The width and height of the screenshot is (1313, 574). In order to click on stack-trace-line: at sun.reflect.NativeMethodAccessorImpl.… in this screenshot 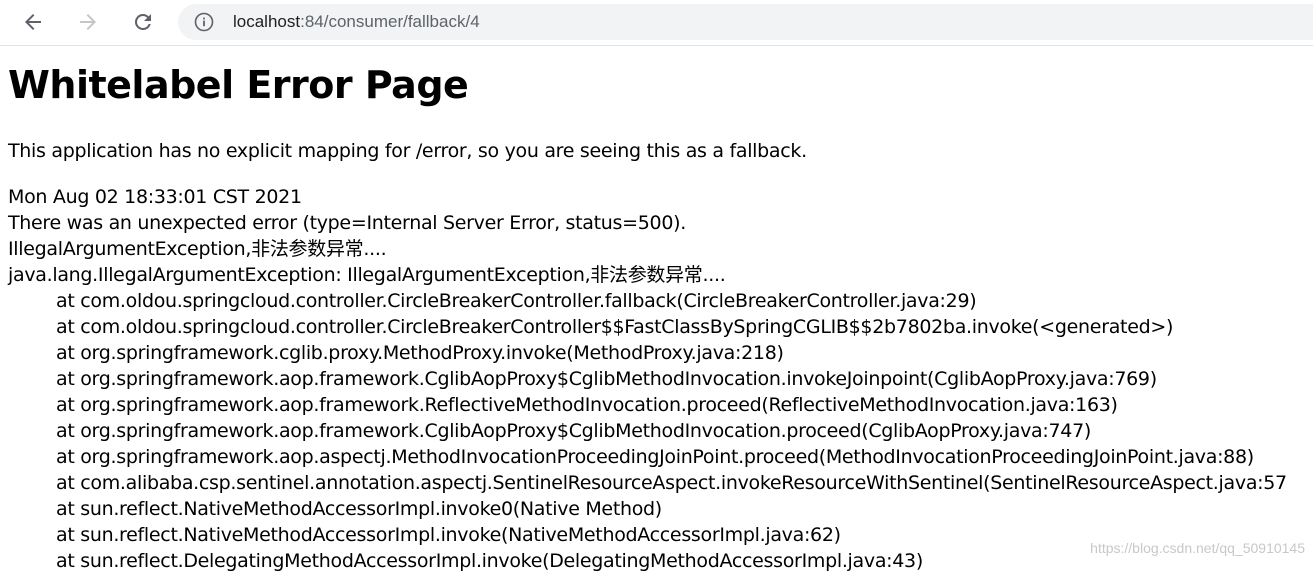, I will do `click(359, 509)`.